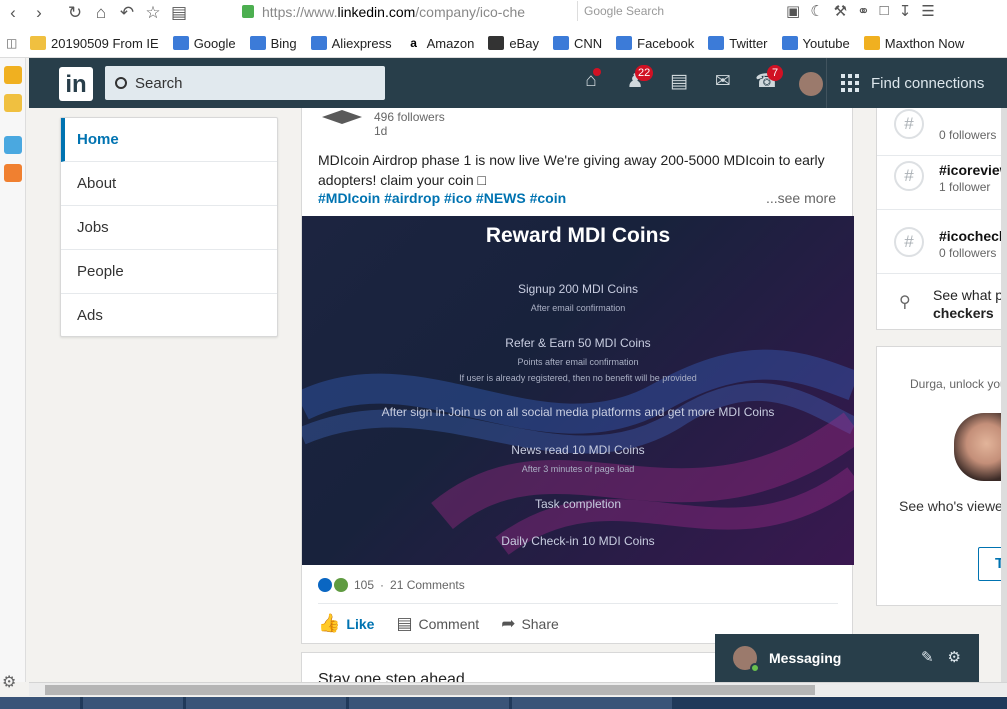 The width and height of the screenshot is (1007, 709). Describe the element at coordinates (578, 235) in the screenshot. I see `image-title: Reward MDI Coins` at that location.